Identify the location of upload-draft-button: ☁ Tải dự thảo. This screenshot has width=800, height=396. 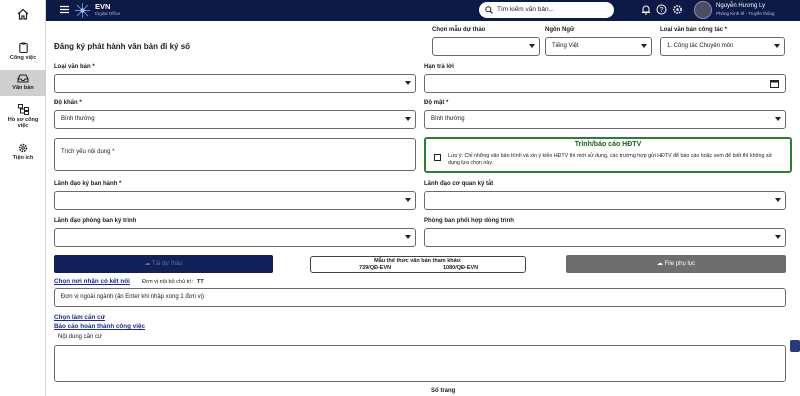
(163, 264).